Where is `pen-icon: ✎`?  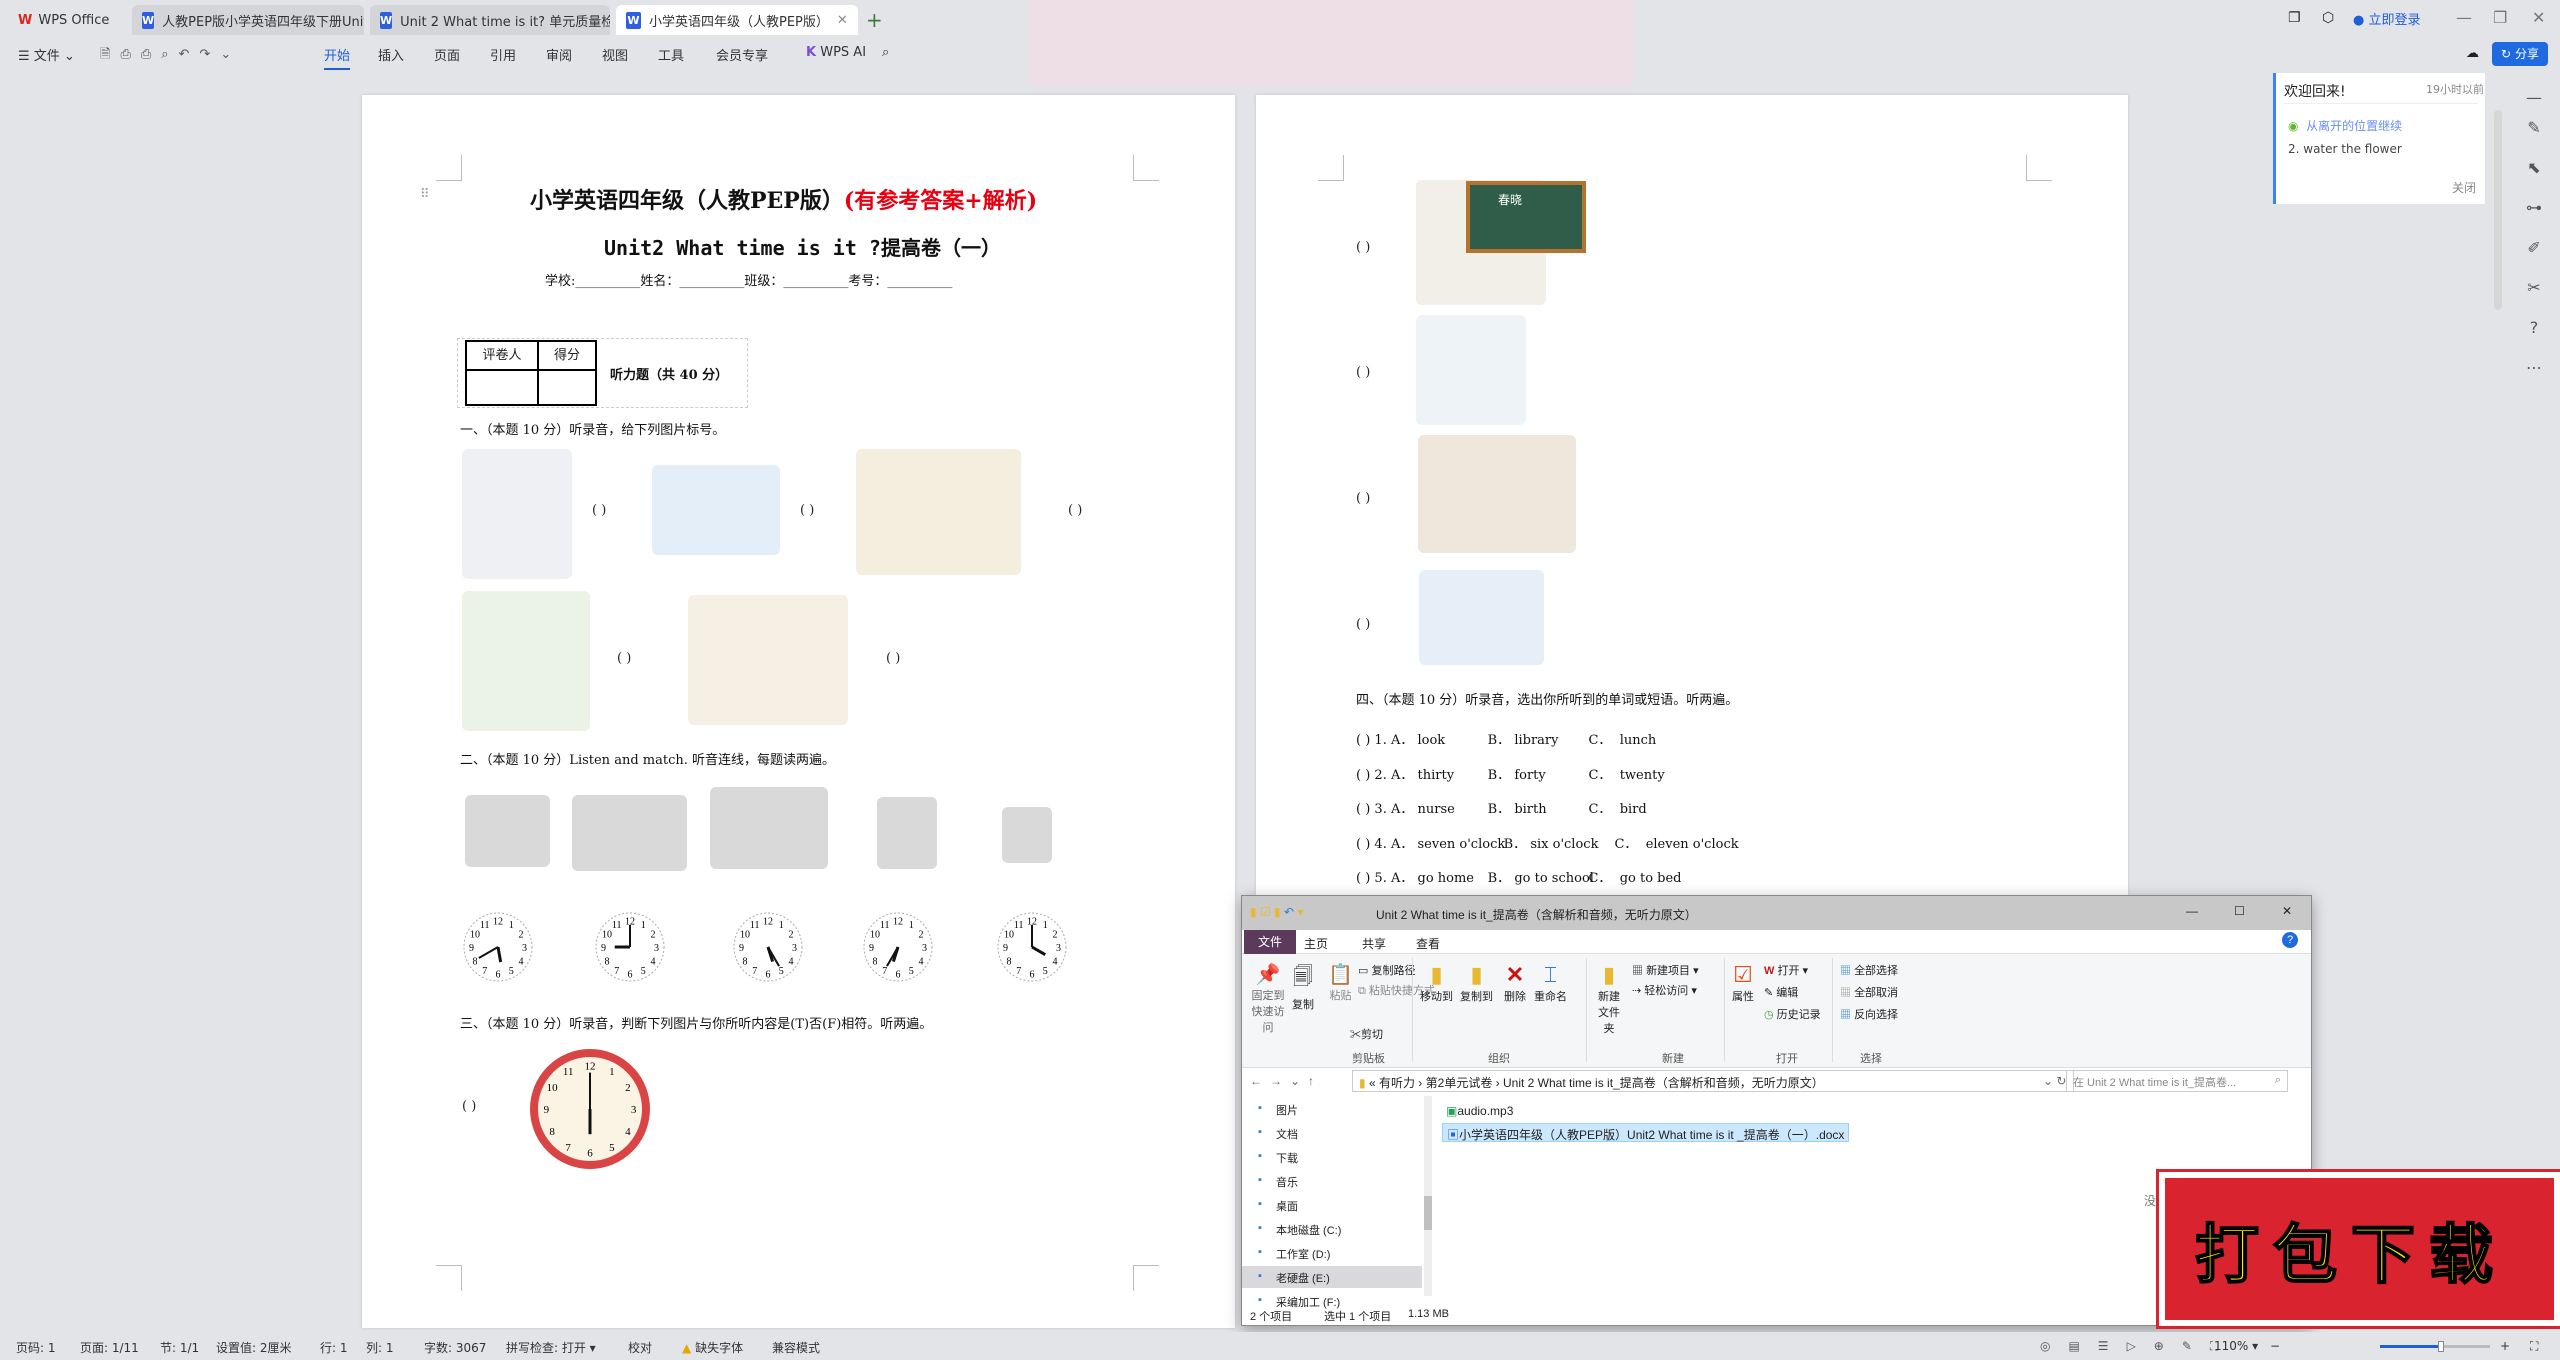 pen-icon: ✎ is located at coordinates (2534, 130).